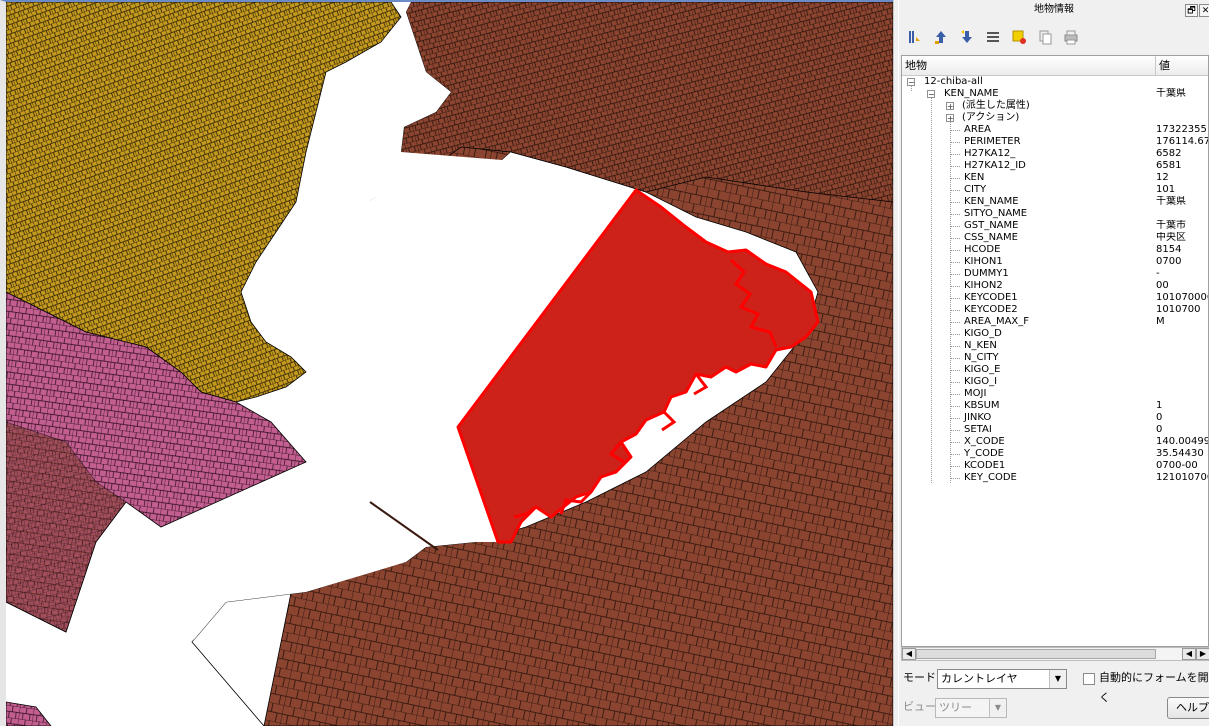 The image size is (1209, 726). Describe the element at coordinates (1055, 238) in the screenshot. I see `attribute-row: CSS_NAME 中央区` at that location.